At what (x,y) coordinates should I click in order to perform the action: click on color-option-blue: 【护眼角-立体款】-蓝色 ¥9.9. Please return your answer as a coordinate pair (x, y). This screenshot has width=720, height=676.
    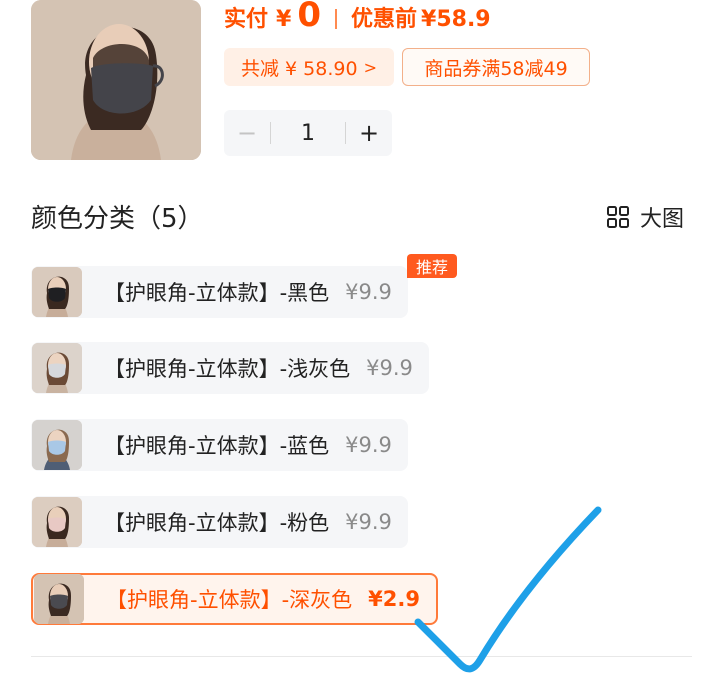
    Looking at the image, I should click on (219, 445).